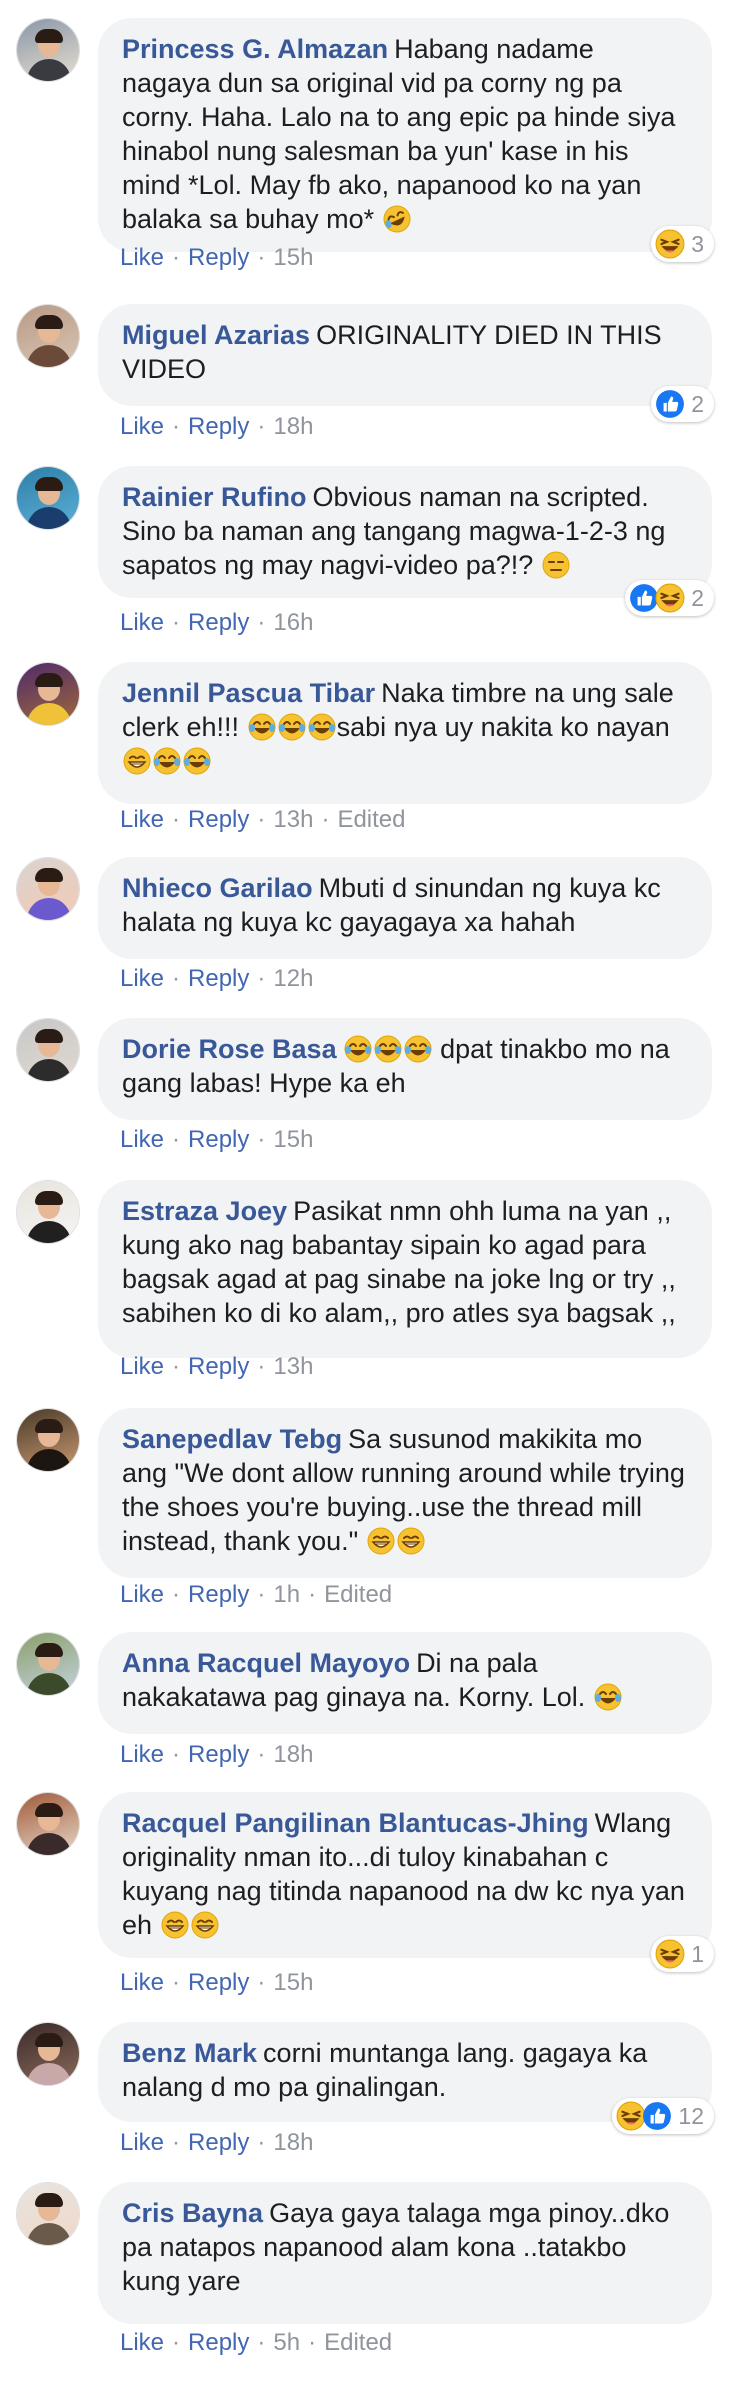  Describe the element at coordinates (232, 1439) in the screenshot. I see `comment-author: Sanepedlav Tebg` at that location.